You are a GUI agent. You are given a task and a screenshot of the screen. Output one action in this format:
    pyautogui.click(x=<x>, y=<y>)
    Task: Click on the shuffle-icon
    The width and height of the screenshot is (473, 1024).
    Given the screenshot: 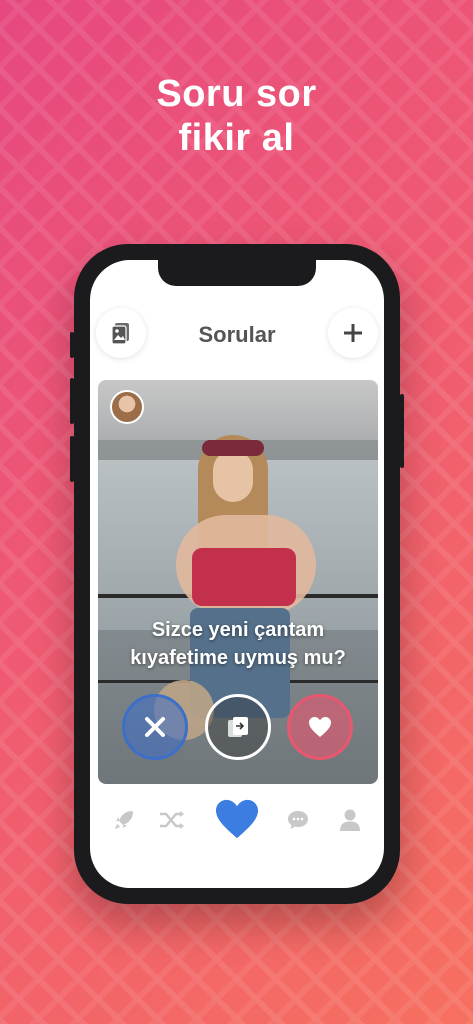 What is the action you would take?
    pyautogui.click(x=172, y=820)
    